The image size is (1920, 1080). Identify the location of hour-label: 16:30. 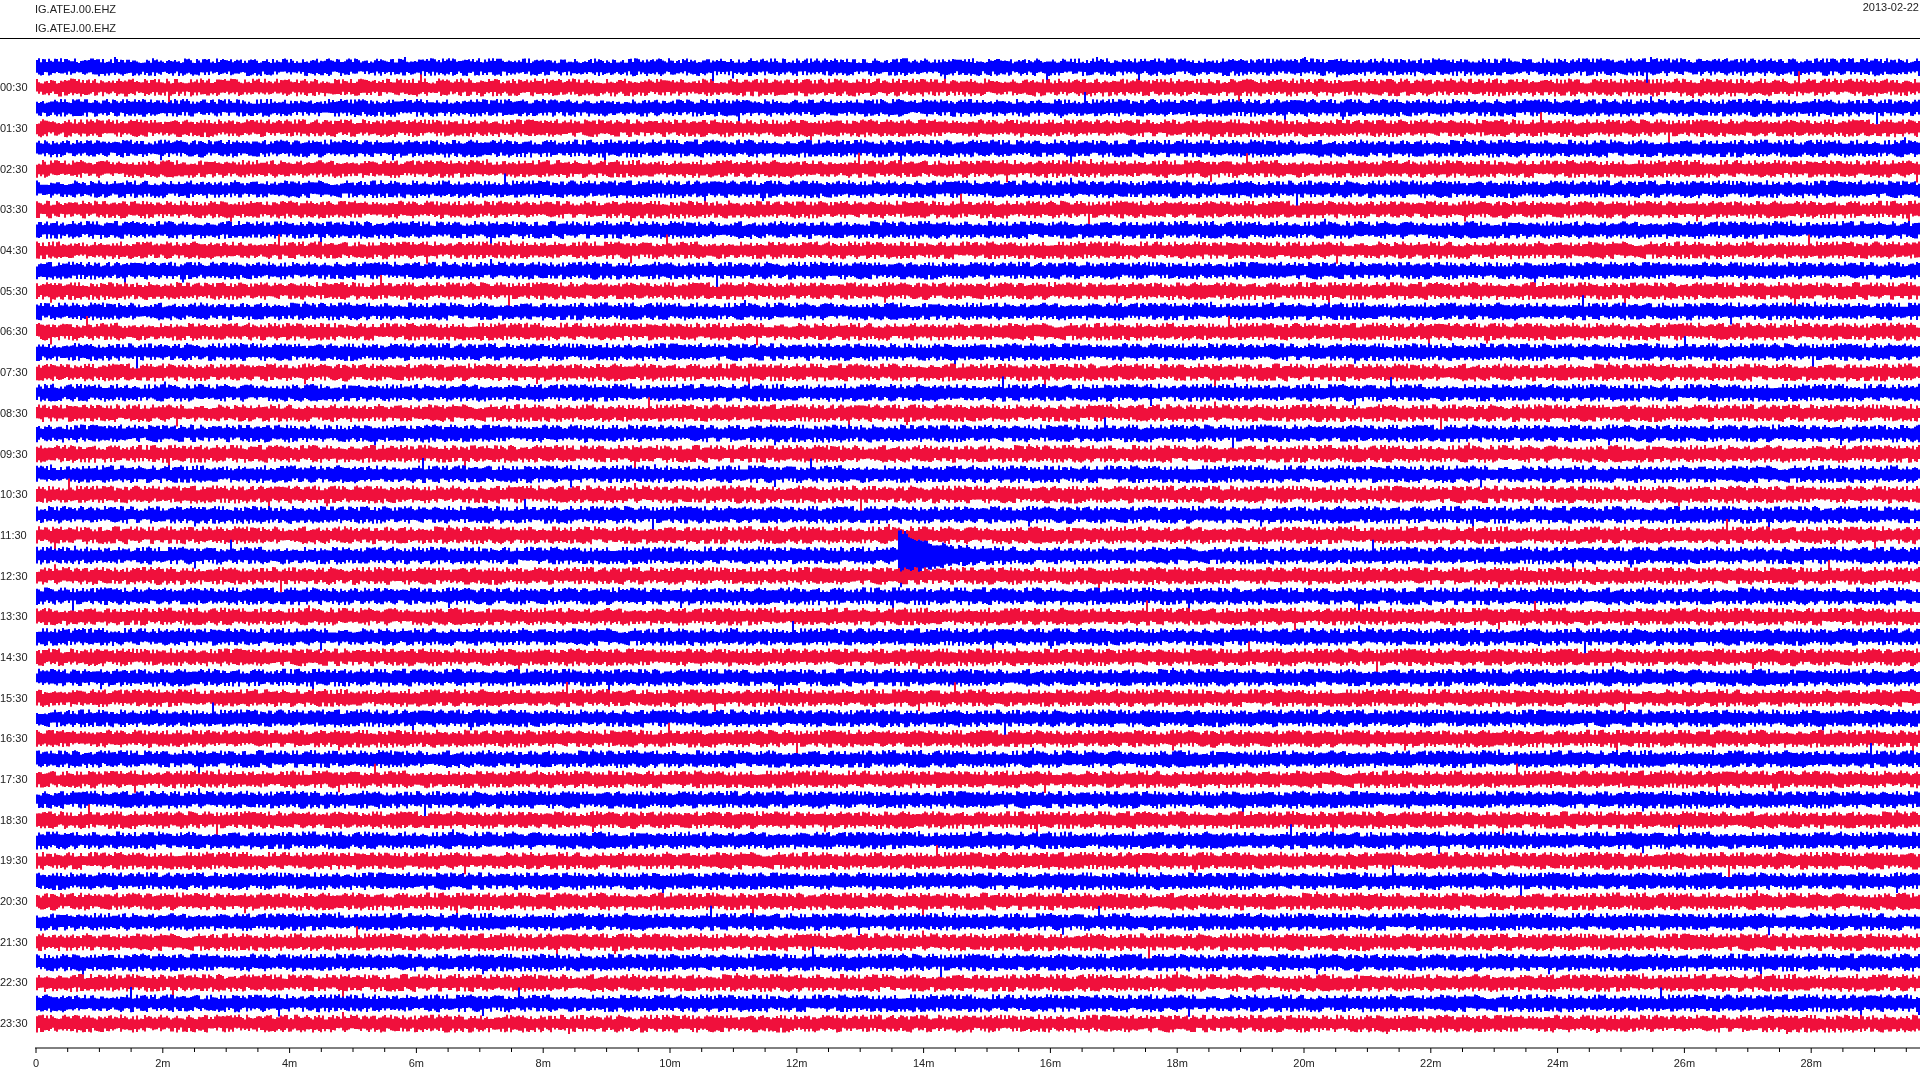
(14, 738).